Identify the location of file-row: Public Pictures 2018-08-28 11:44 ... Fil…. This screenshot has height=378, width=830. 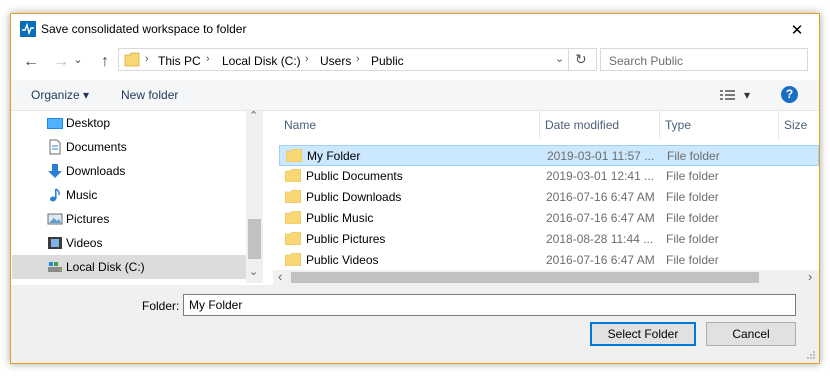
(549, 239).